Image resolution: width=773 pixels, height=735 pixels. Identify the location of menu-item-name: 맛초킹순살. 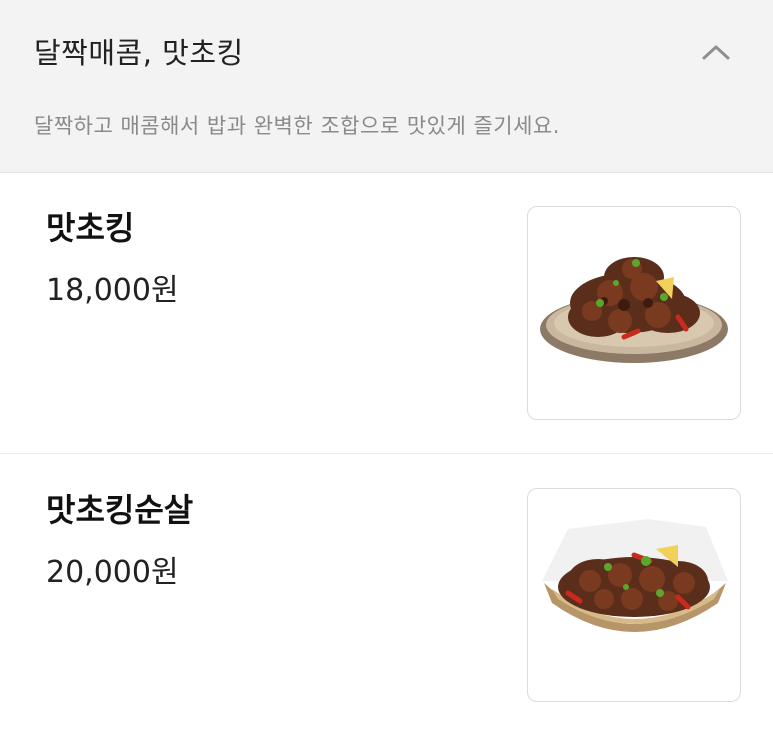
(120, 510).